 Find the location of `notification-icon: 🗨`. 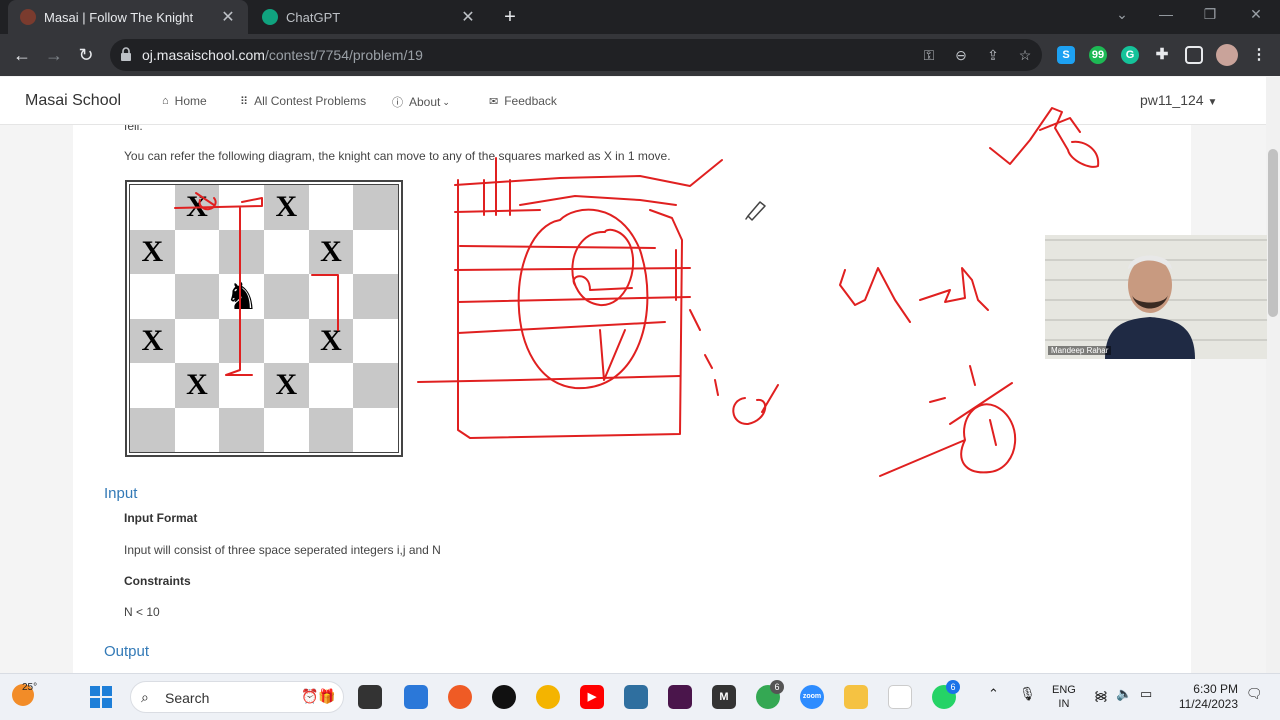

notification-icon: 🗨 is located at coordinates (1254, 694).